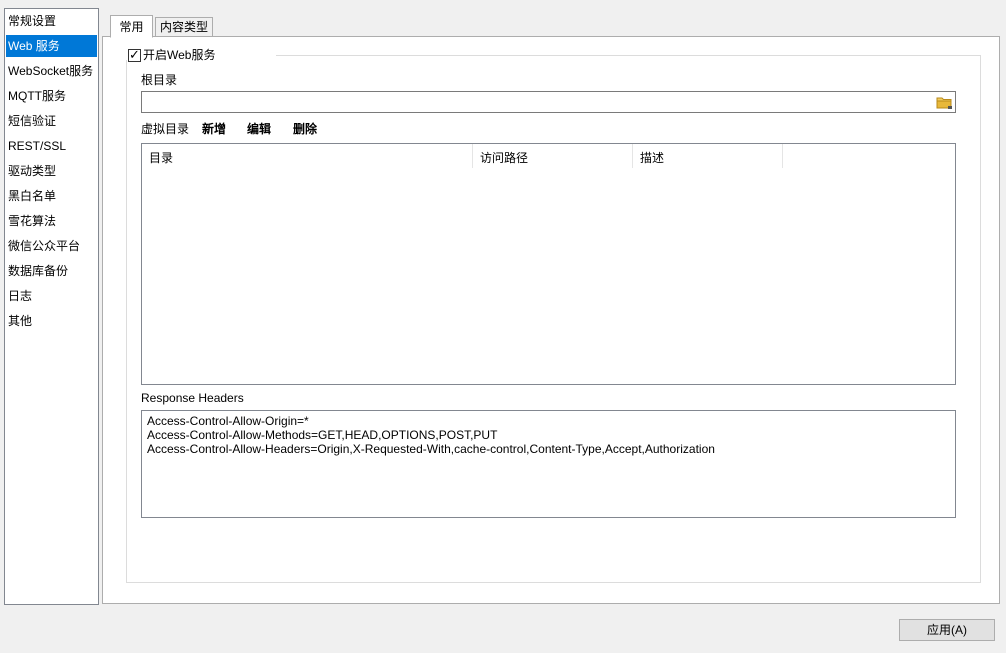 This screenshot has height=653, width=1006. Describe the element at coordinates (259, 129) in the screenshot. I see `edit-button: 编辑` at that location.